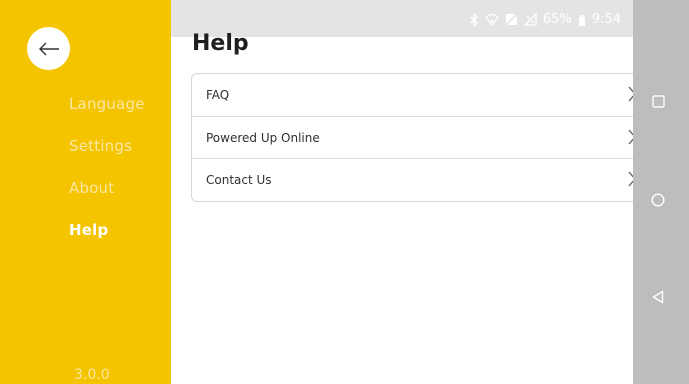 The image size is (689, 384). Describe the element at coordinates (414, 95) in the screenshot. I see `help-item-faq: FAQ` at that location.